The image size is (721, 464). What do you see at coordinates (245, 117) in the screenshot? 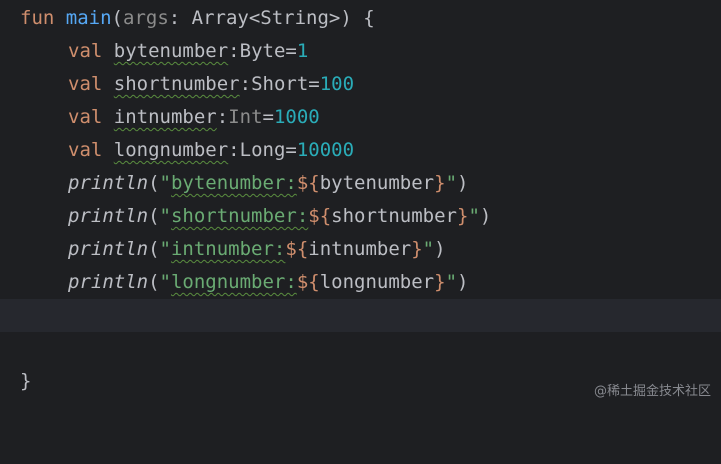
I see `type-name: Int` at bounding box center [245, 117].